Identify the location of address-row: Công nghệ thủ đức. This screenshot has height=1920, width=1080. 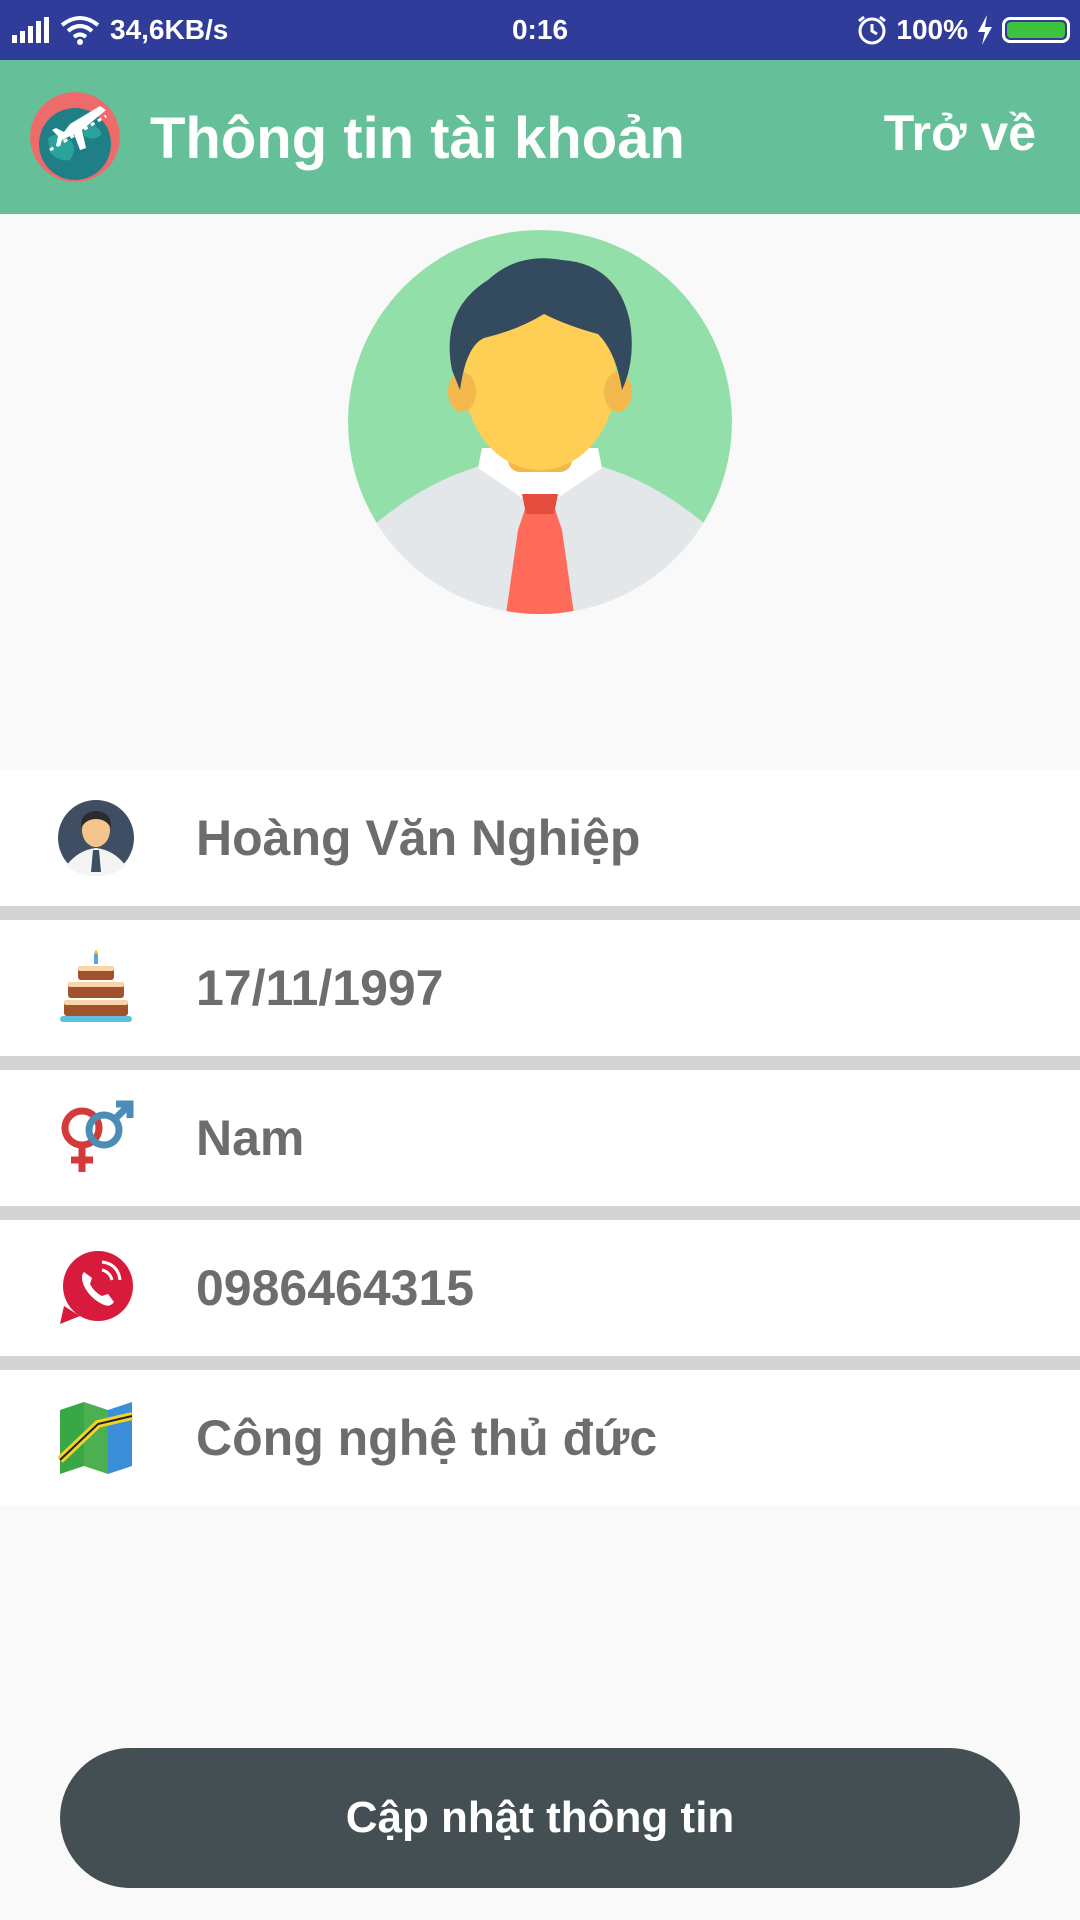
(540, 1438).